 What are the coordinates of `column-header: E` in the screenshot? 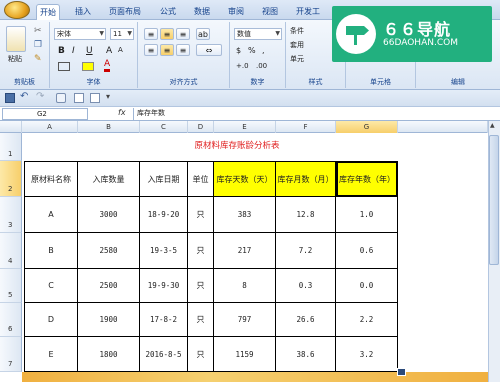 It's located at (245, 127).